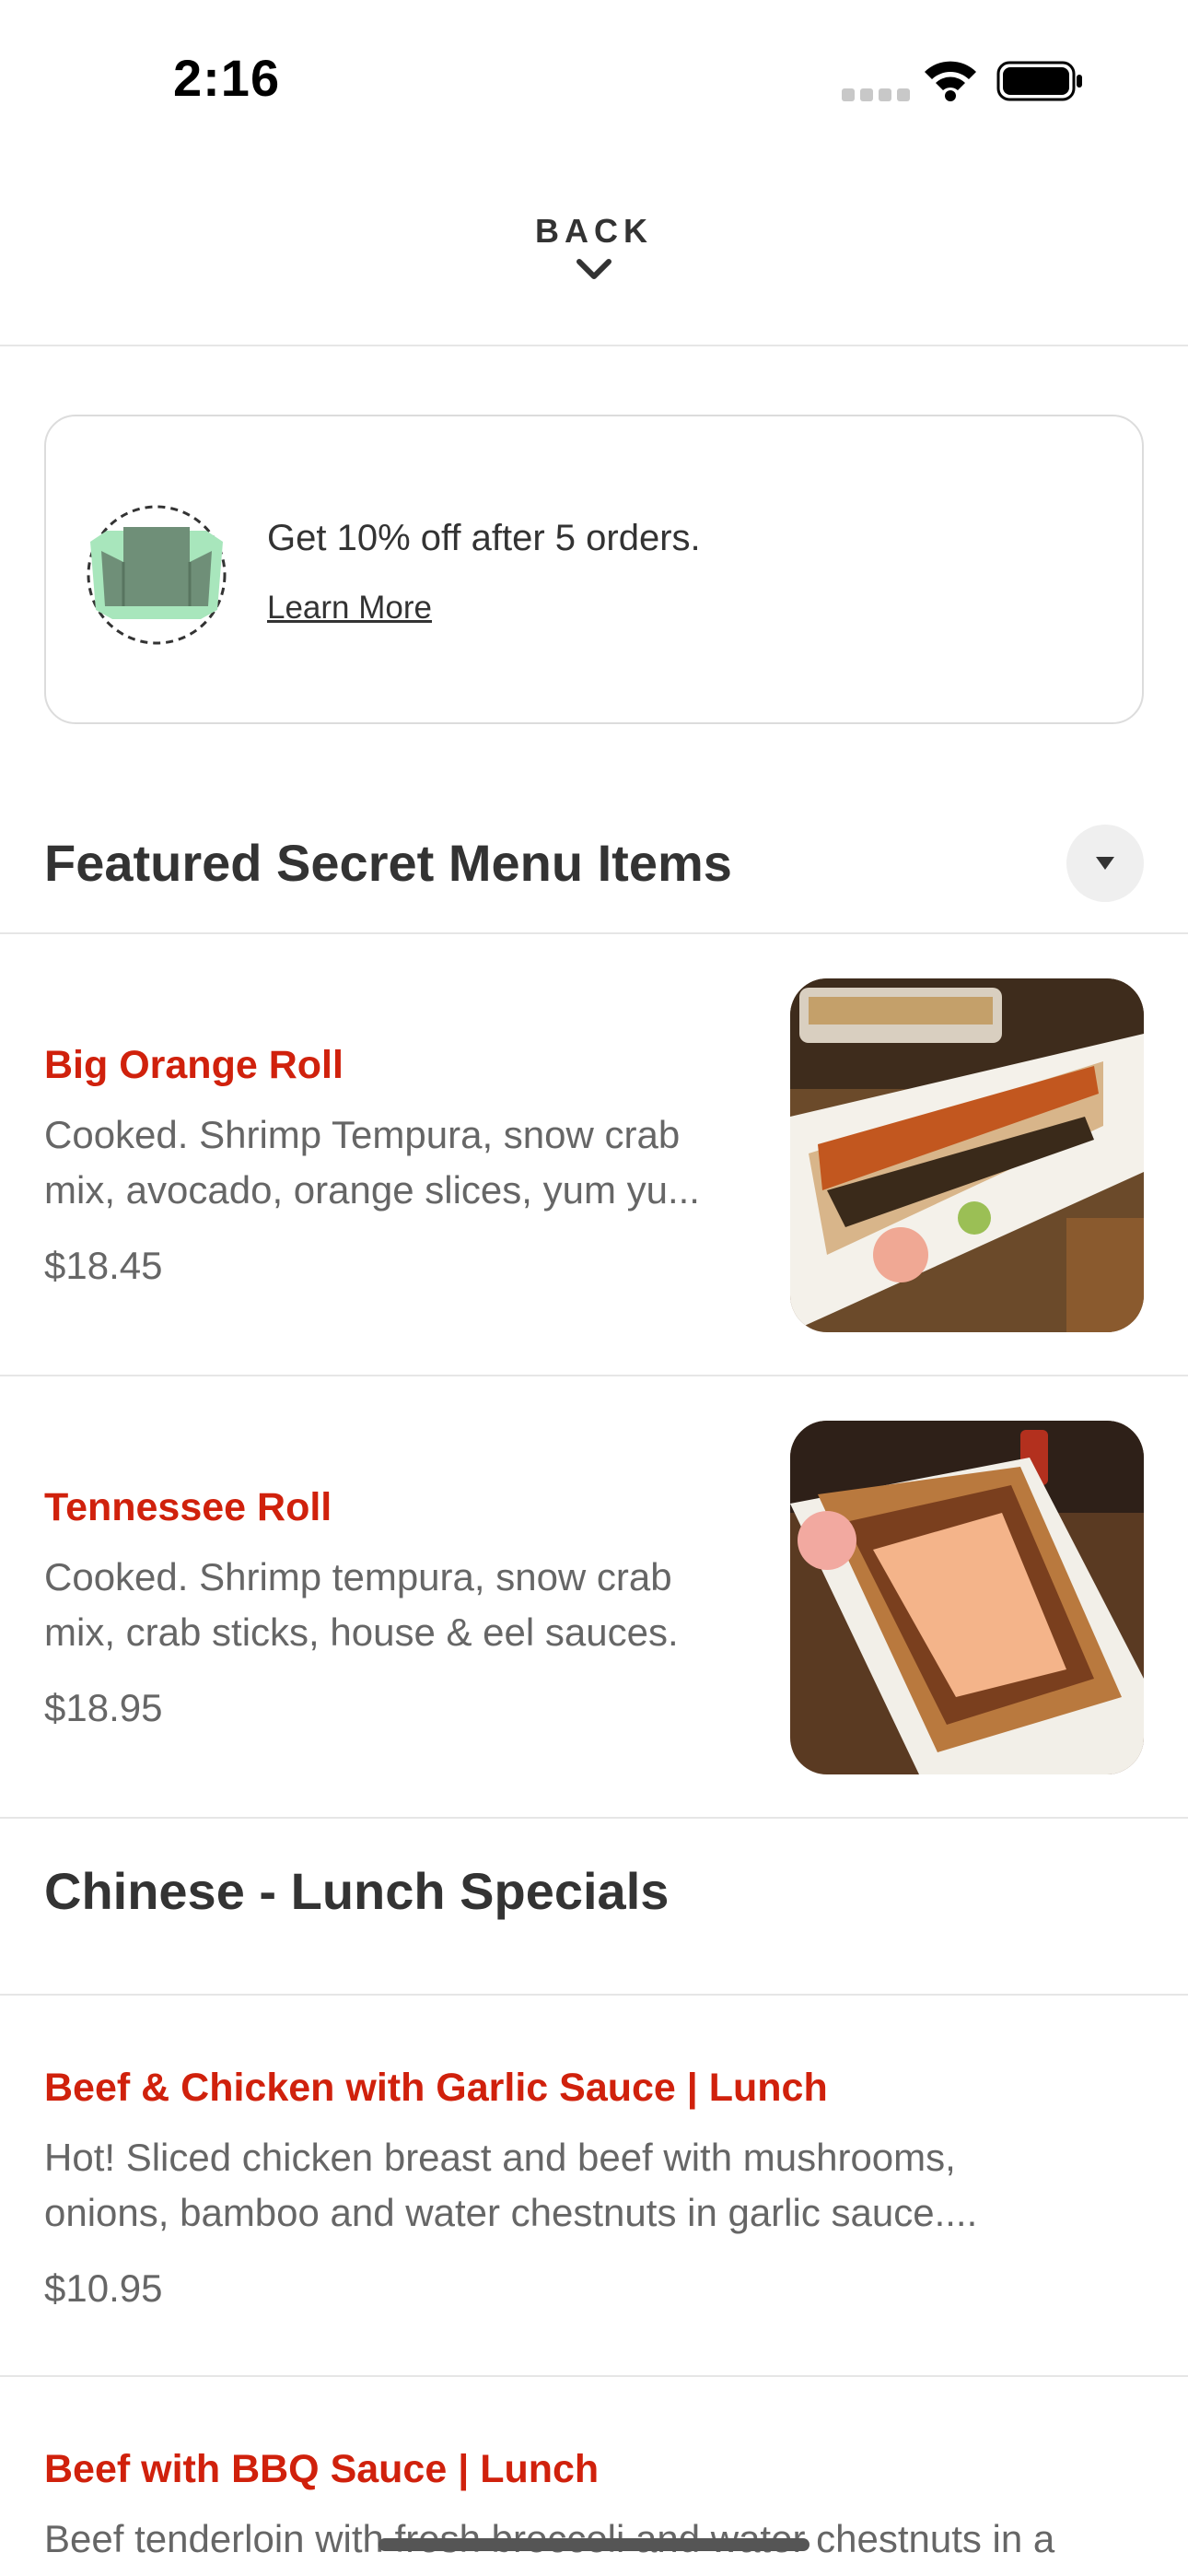 The height and width of the screenshot is (2576, 1188). What do you see at coordinates (594, 2544) in the screenshot?
I see `home-indicator` at bounding box center [594, 2544].